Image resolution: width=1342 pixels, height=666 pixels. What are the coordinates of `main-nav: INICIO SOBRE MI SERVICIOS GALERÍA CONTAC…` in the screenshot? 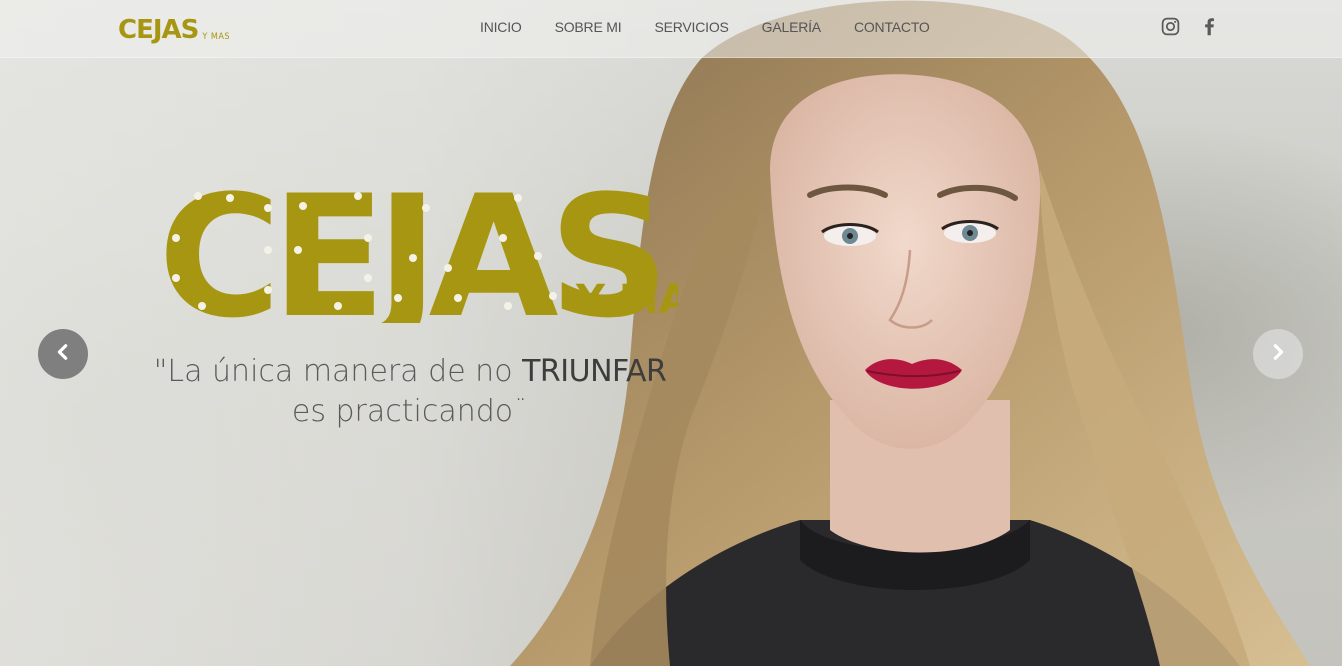 It's located at (721, 27).